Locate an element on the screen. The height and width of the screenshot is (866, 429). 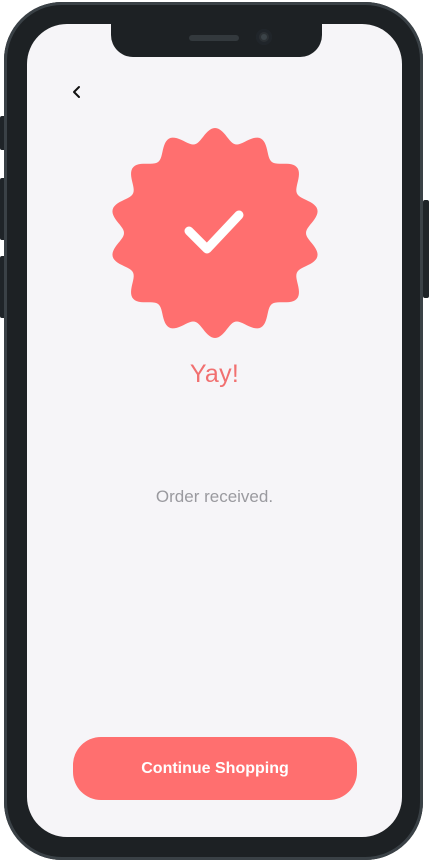
back-button is located at coordinates (77, 92).